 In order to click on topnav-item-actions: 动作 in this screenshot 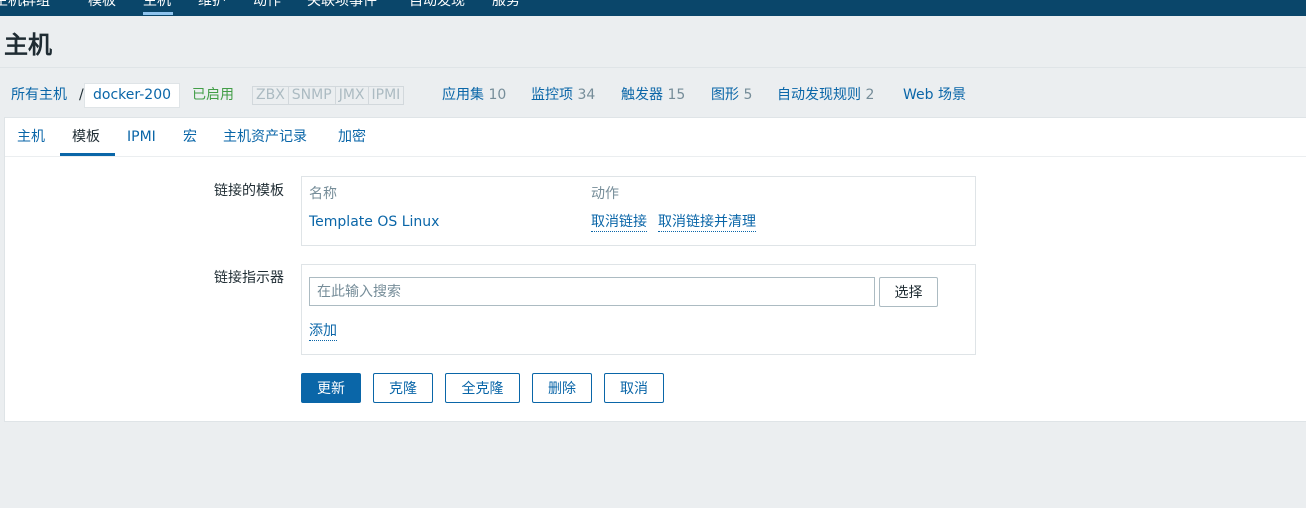, I will do `click(267, 5)`.